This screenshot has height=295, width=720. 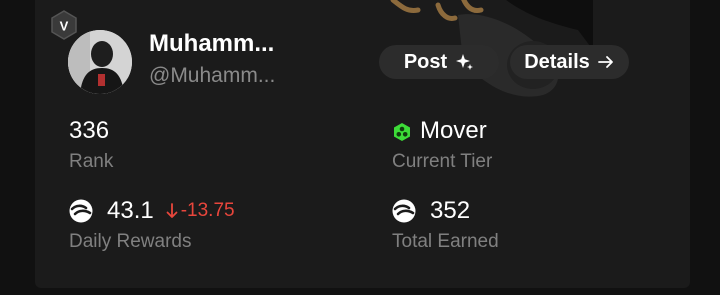 I want to click on avatar, so click(x=100, y=62).